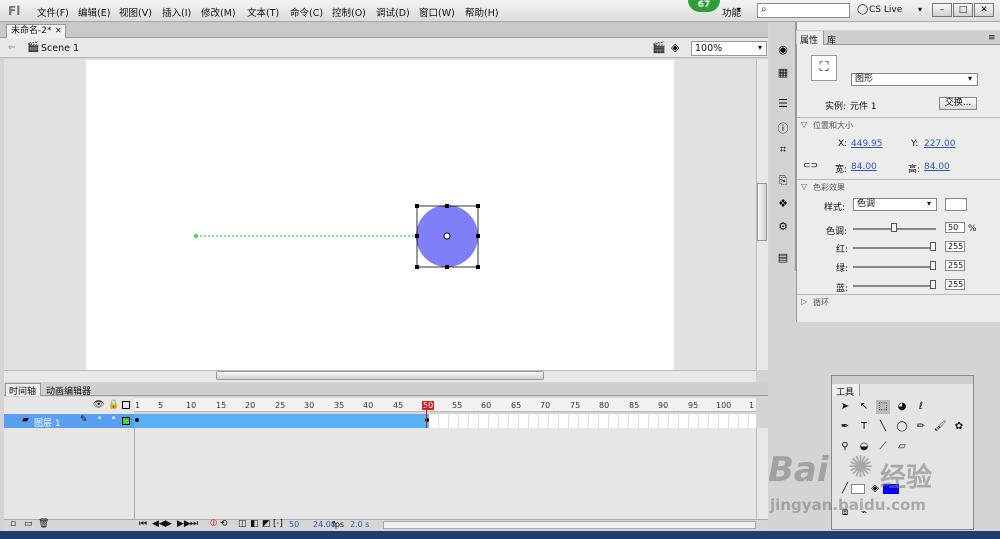 The height and width of the screenshot is (539, 1000). Describe the element at coordinates (126, 421) in the screenshot. I see `outline-color-swatch` at that location.